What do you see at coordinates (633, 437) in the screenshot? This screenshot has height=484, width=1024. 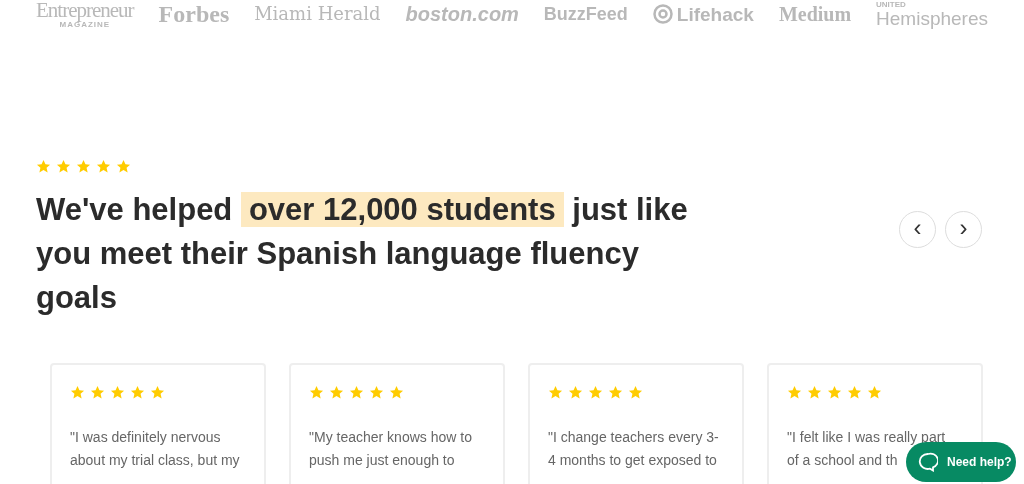 I see `review-text: "I change teachers every 3-` at bounding box center [633, 437].